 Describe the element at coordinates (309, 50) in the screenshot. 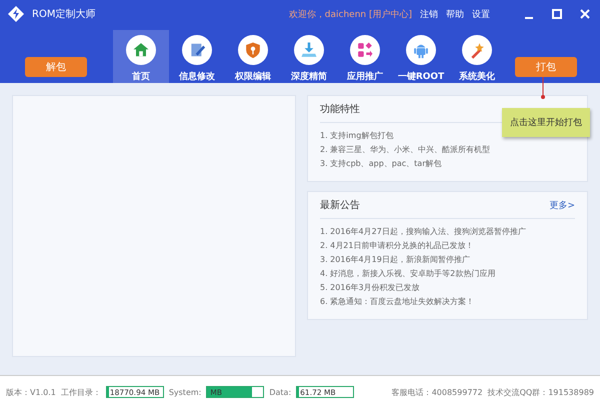

I see `download-icon` at that location.